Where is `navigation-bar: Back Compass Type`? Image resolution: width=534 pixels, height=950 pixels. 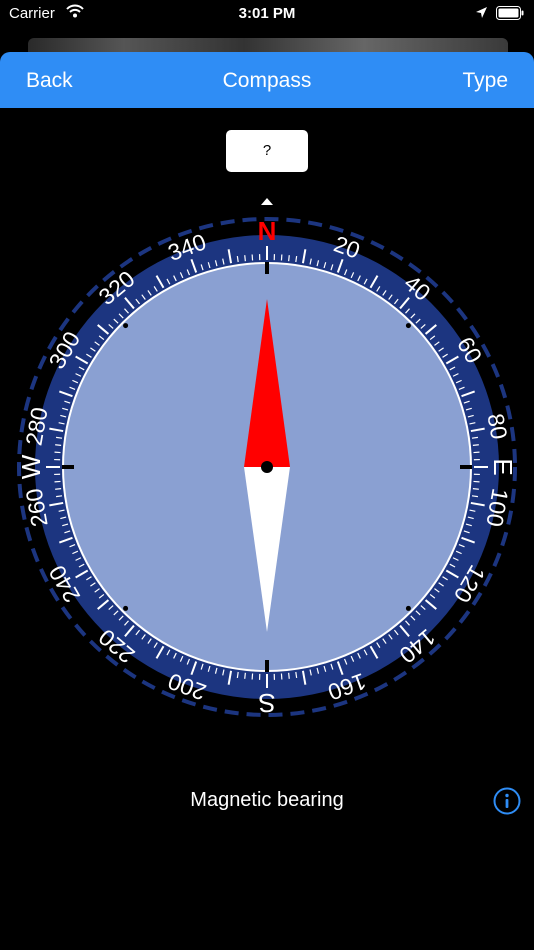 navigation-bar: Back Compass Type is located at coordinates (267, 80).